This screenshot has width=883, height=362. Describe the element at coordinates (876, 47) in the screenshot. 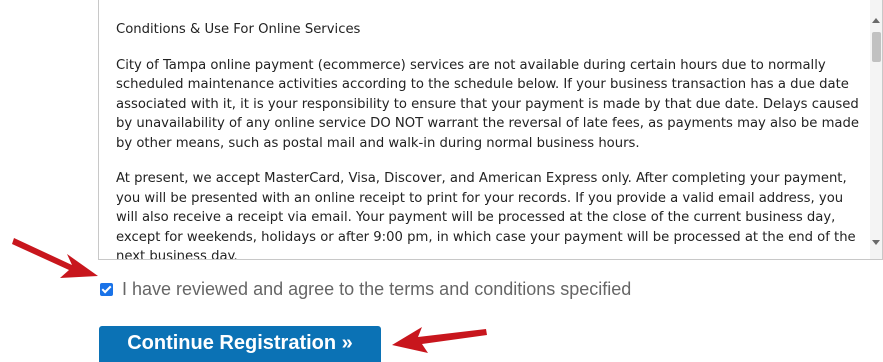

I see `scrollbar-thumb` at that location.